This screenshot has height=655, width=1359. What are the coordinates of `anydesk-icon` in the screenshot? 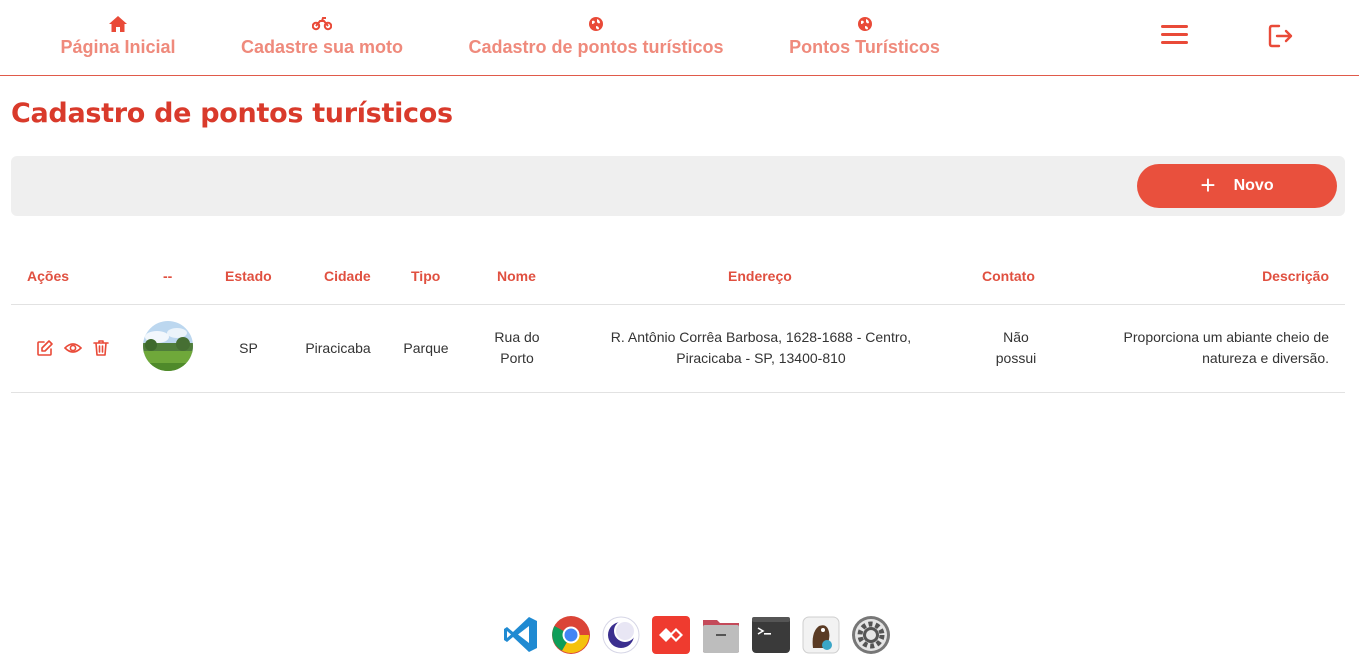 It's located at (671, 634).